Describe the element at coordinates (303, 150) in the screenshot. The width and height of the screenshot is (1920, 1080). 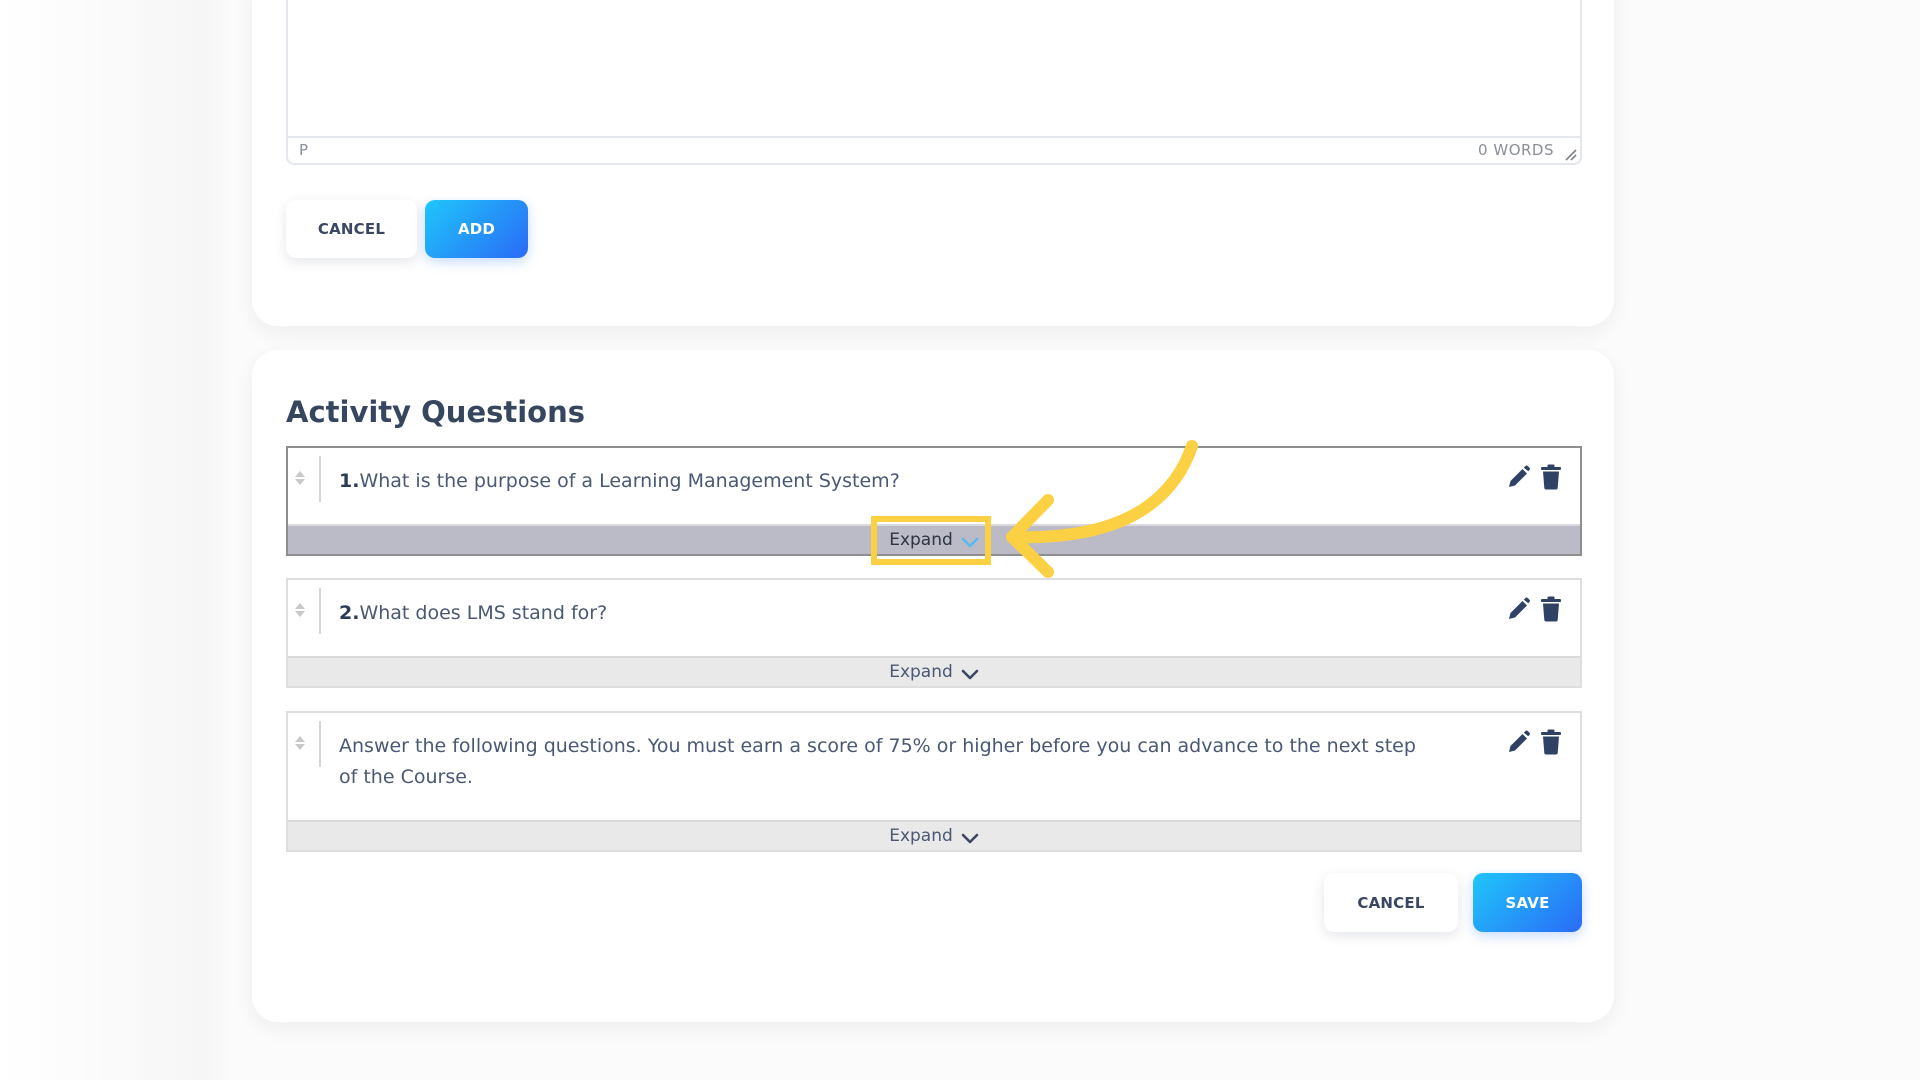
I see `element-path: P` at that location.